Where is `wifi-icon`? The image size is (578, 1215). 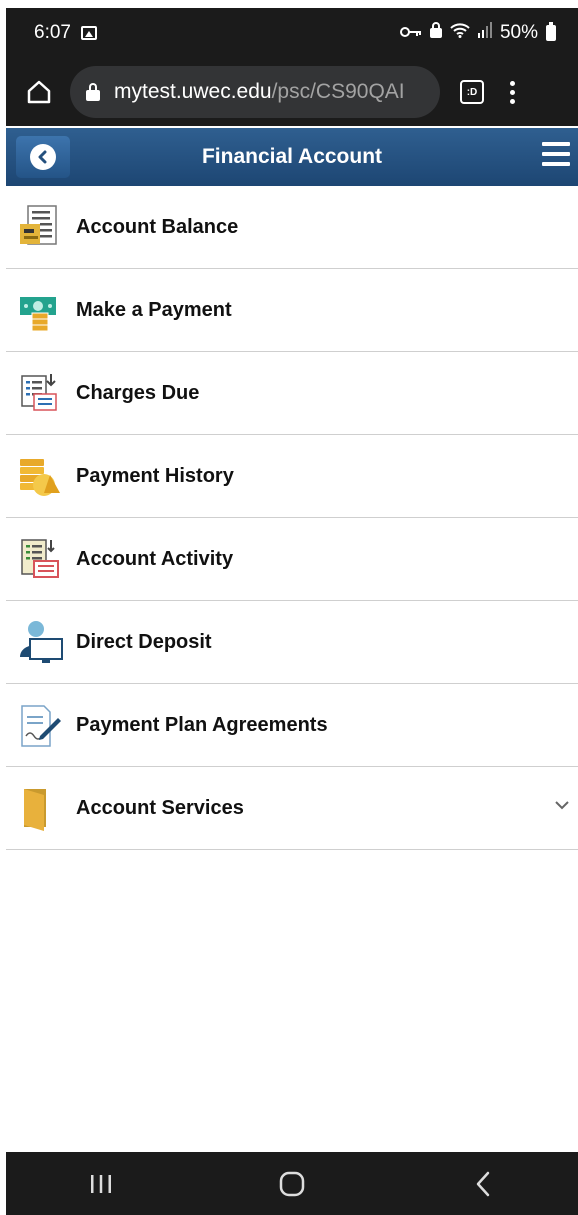 wifi-icon is located at coordinates (460, 33).